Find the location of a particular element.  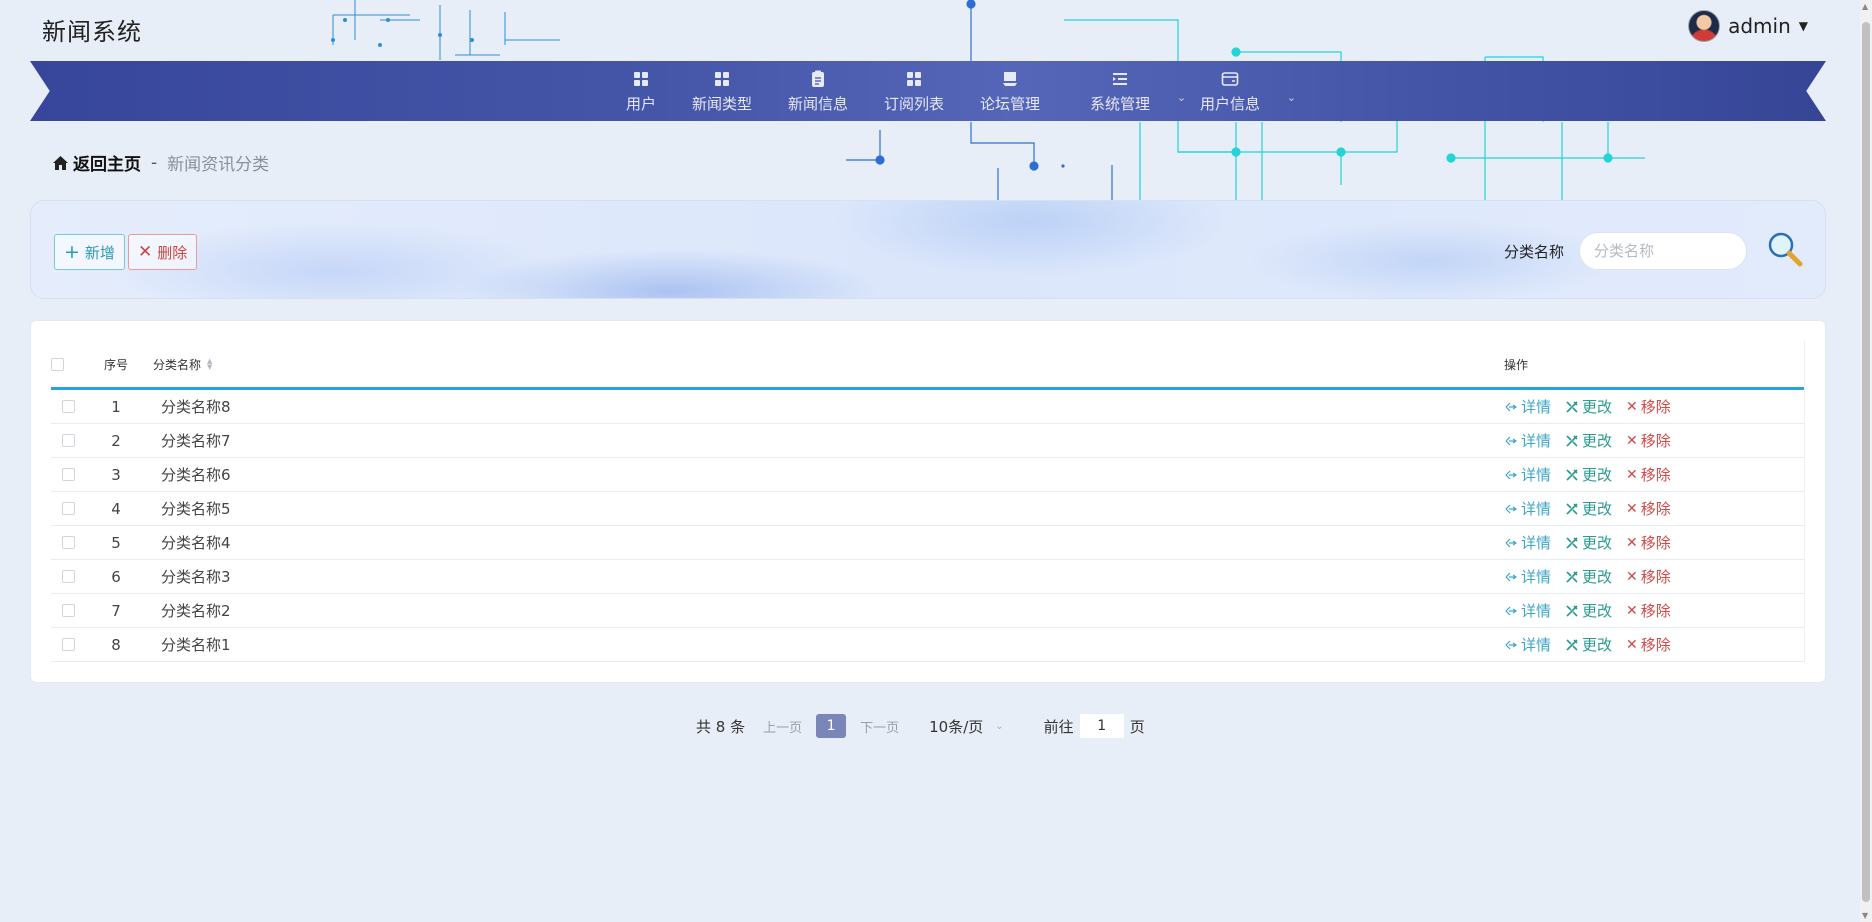

goto-page-input is located at coordinates (1101, 726).